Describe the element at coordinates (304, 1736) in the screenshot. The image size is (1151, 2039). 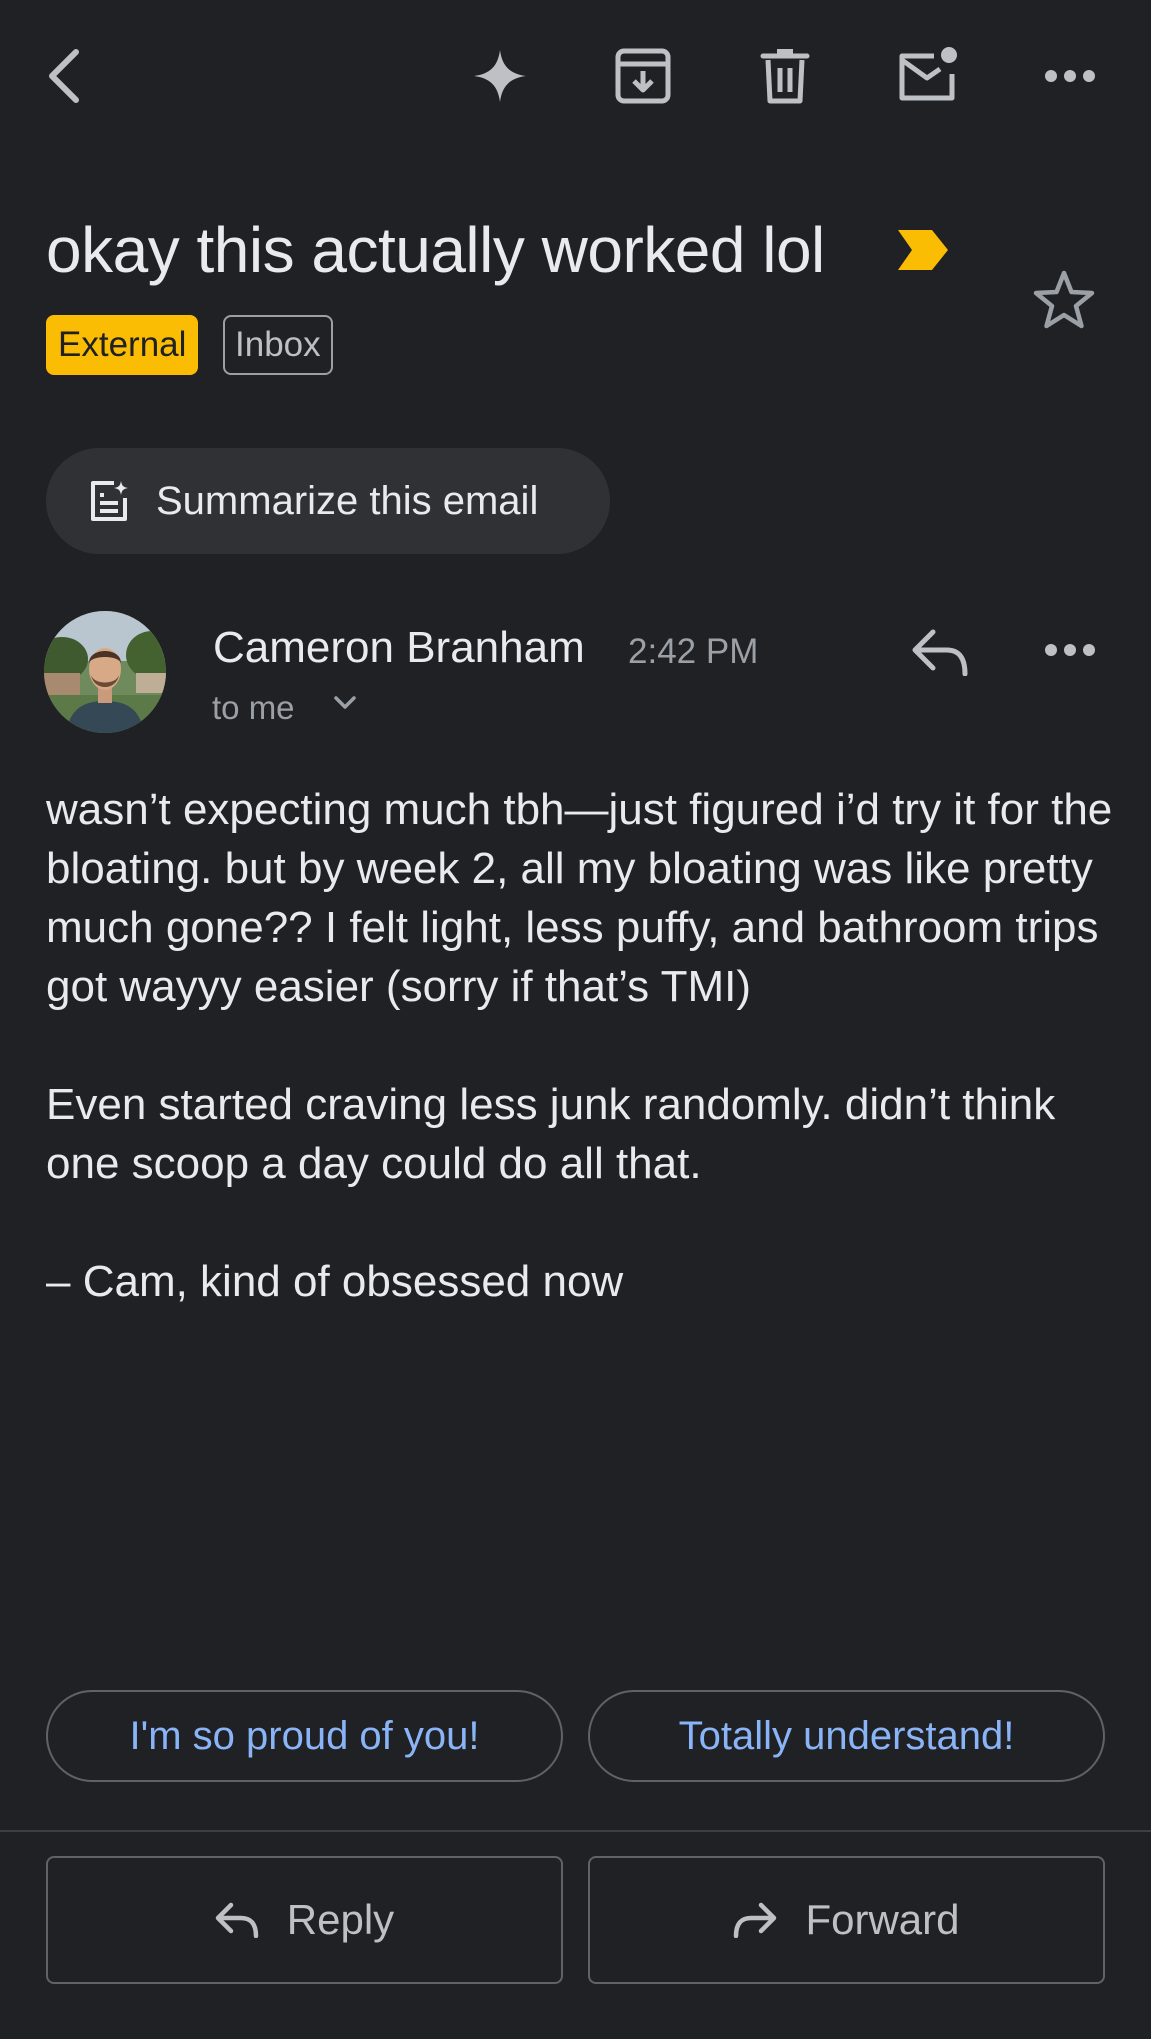
I see `smart-reply-chip: I'm so proud of you!` at that location.